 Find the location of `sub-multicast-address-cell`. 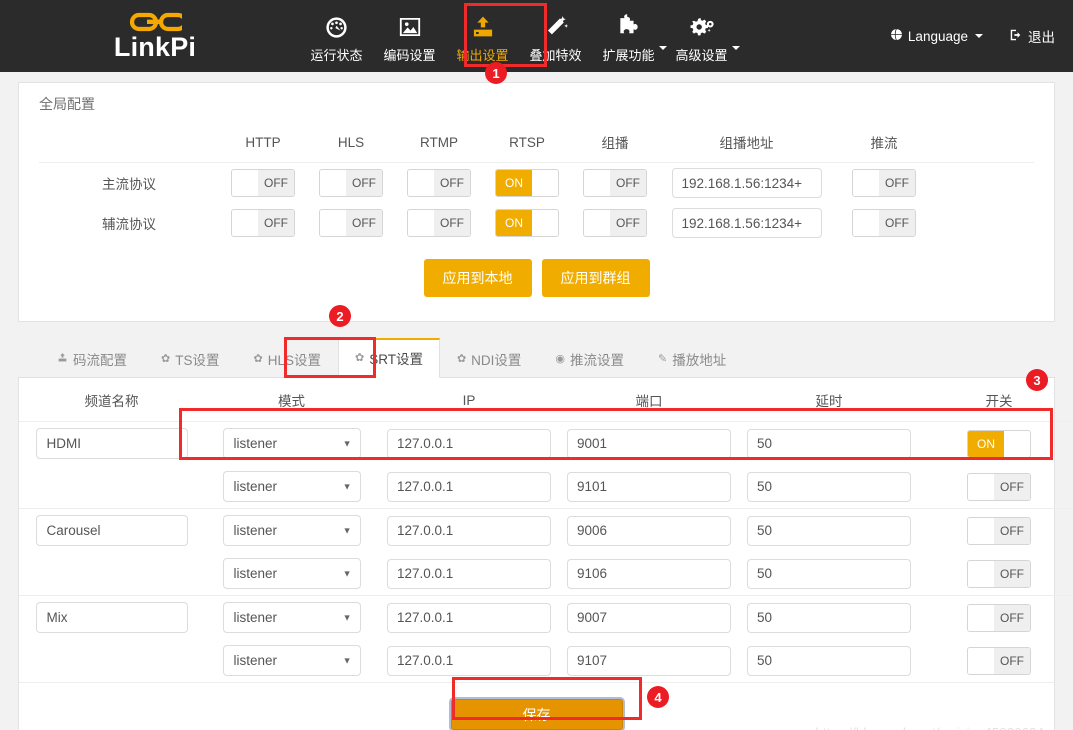

sub-multicast-address-cell is located at coordinates (746, 223).